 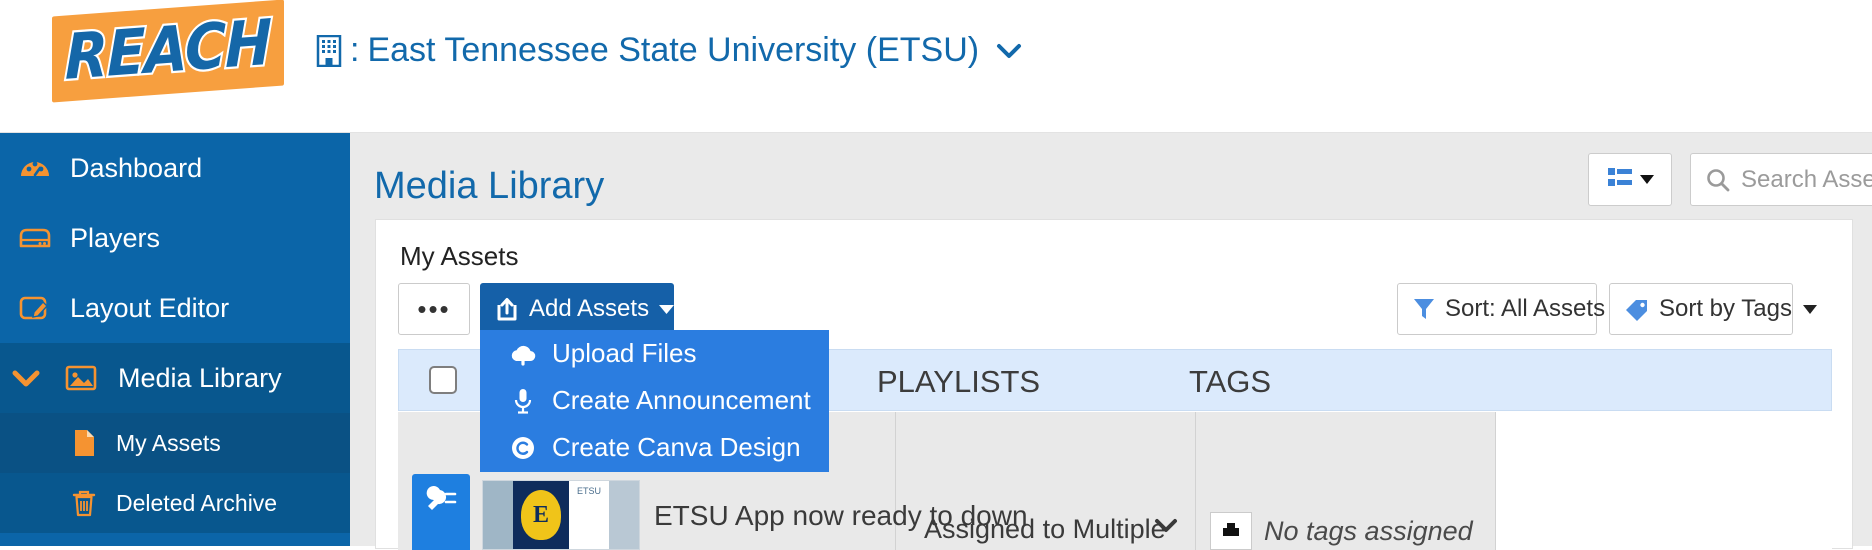 What do you see at coordinates (681, 400) in the screenshot?
I see `menu-item-label: Create Announcement` at bounding box center [681, 400].